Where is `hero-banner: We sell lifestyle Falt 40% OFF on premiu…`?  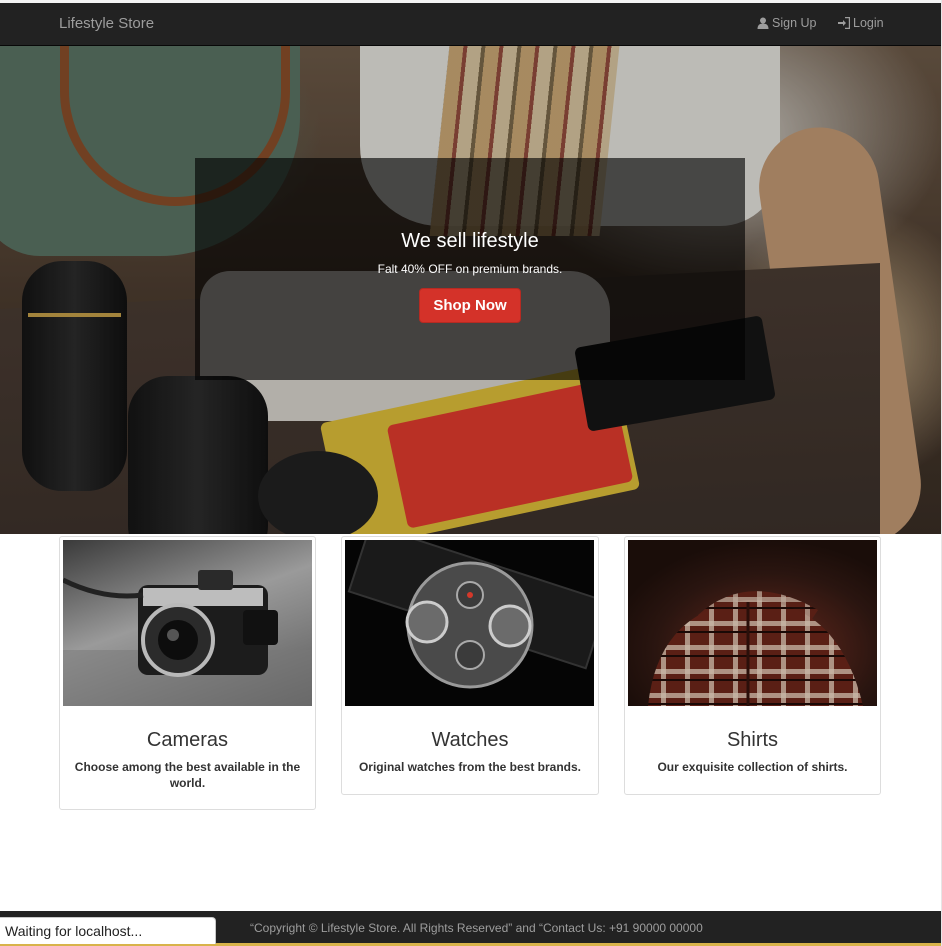 hero-banner: We sell lifestyle Falt 40% OFF on premiu… is located at coordinates (470, 269).